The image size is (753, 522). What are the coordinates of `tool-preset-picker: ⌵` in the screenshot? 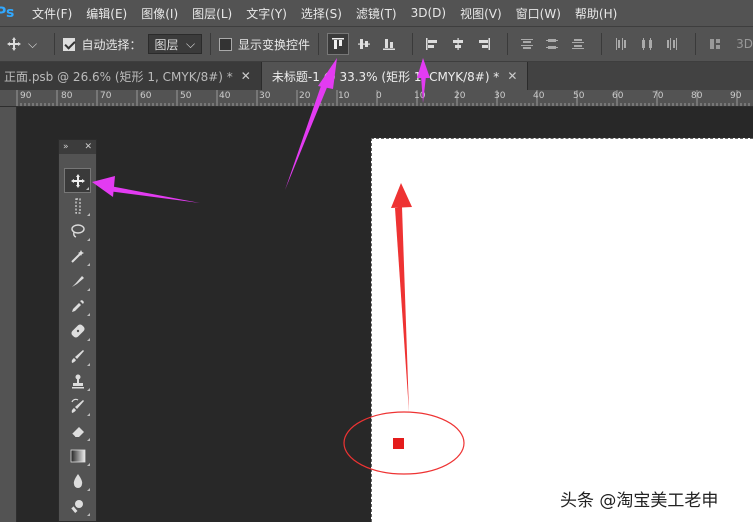 It's located at (23, 44).